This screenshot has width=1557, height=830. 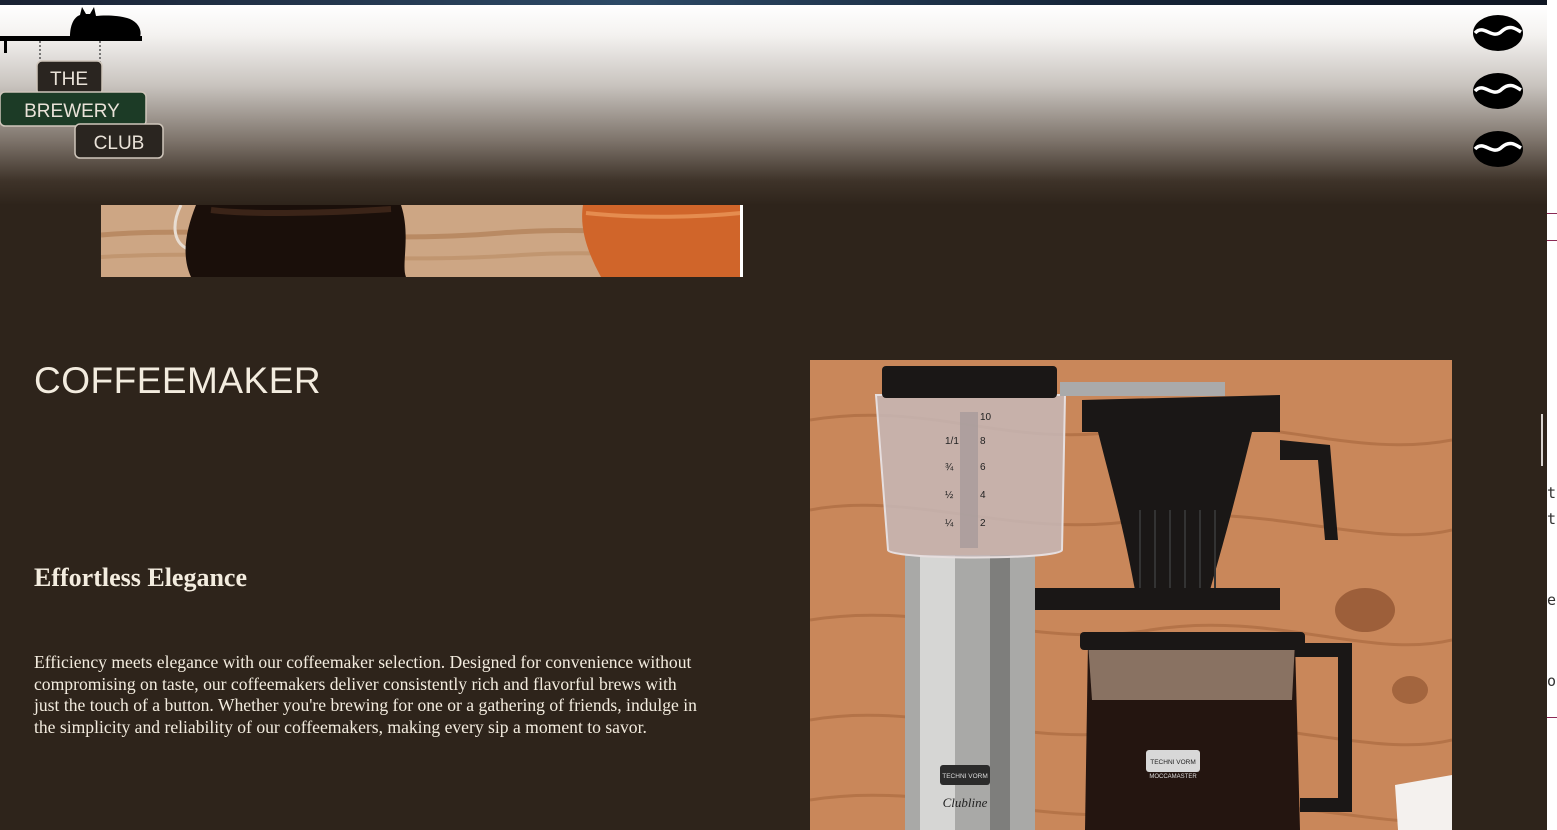 I want to click on carafe-model-text: MOCCAMASTER, so click(x=1173, y=777).